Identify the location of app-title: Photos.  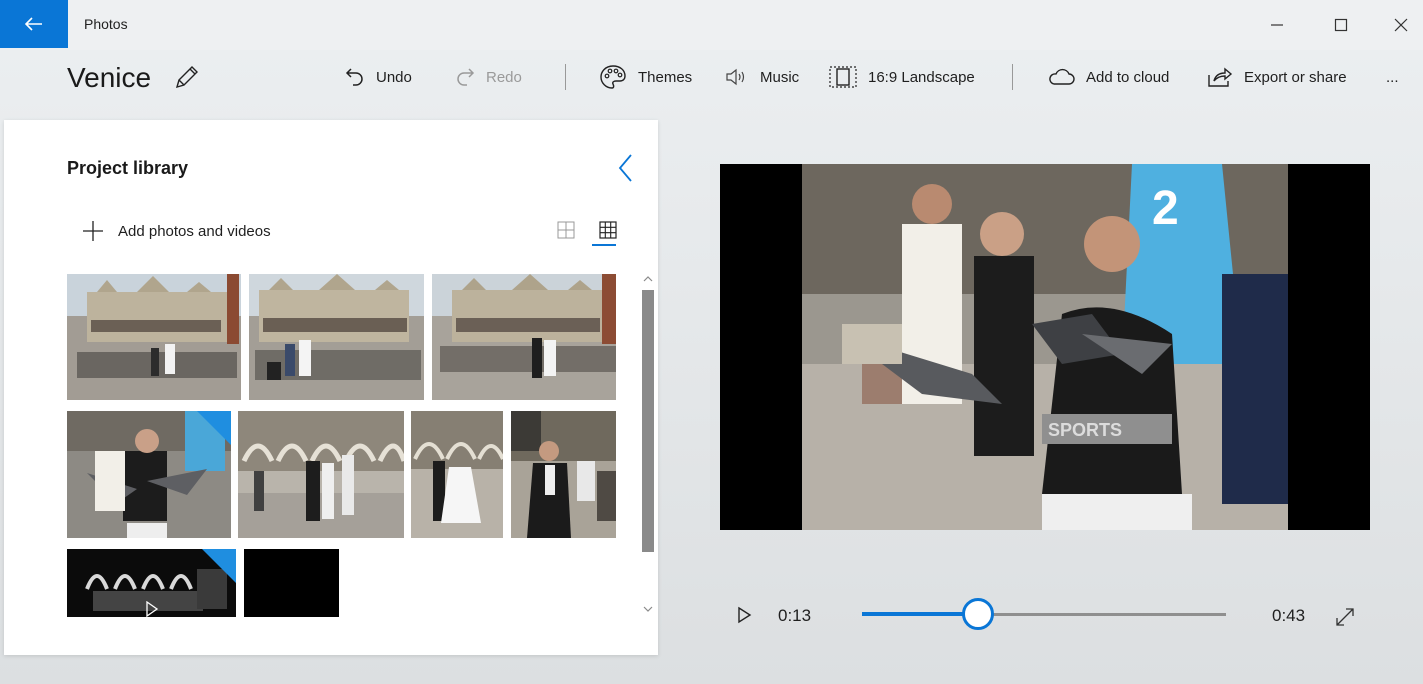
(106, 24).